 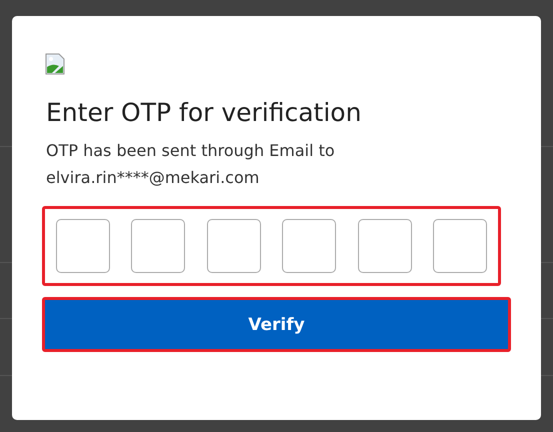 What do you see at coordinates (191, 164) in the screenshot?
I see `dialog-message: OTP has been sent through Email to elvira.rin****@mekari.com` at bounding box center [191, 164].